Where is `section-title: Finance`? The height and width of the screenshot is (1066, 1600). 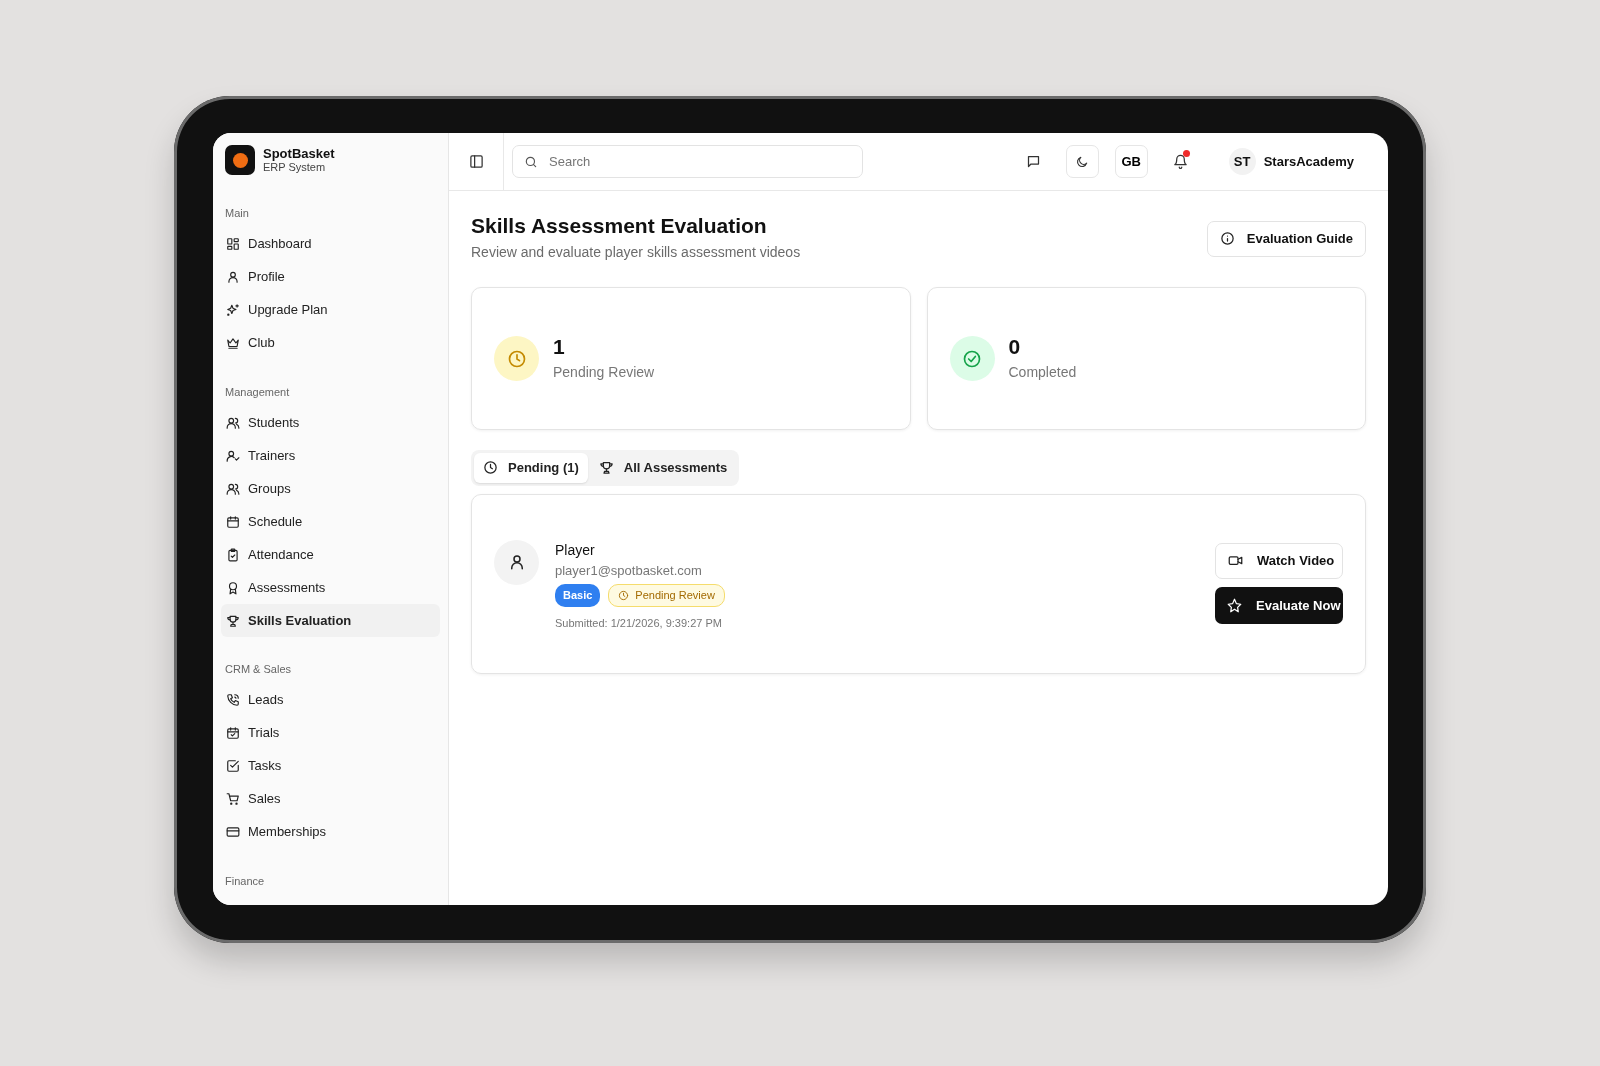
section-title: Finance is located at coordinates (245, 881).